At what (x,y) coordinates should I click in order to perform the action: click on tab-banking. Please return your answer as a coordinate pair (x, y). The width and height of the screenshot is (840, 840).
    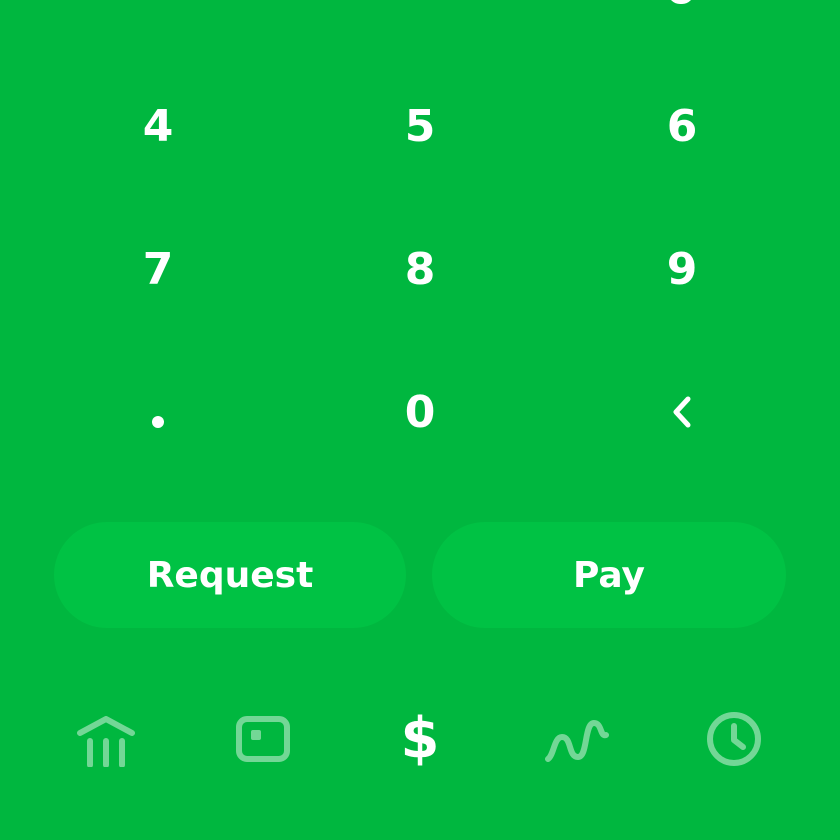
    Looking at the image, I should click on (106, 739).